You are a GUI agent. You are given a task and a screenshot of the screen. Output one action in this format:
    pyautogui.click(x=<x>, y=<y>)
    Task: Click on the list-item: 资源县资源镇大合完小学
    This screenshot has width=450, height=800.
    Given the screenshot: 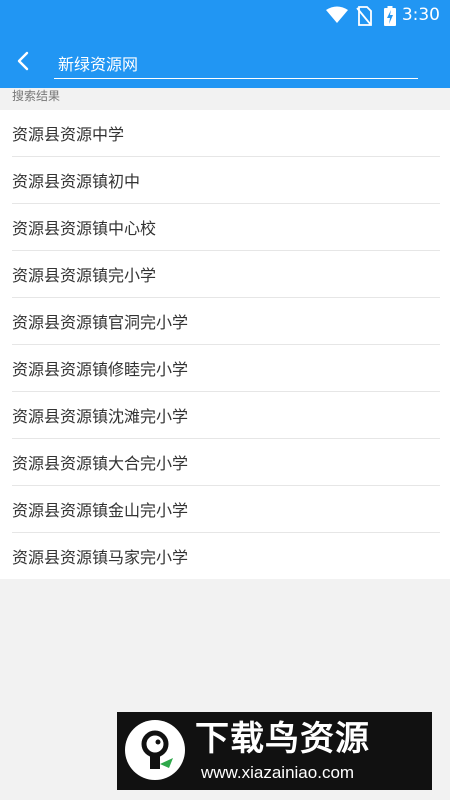 What is the action you would take?
    pyautogui.click(x=226, y=462)
    